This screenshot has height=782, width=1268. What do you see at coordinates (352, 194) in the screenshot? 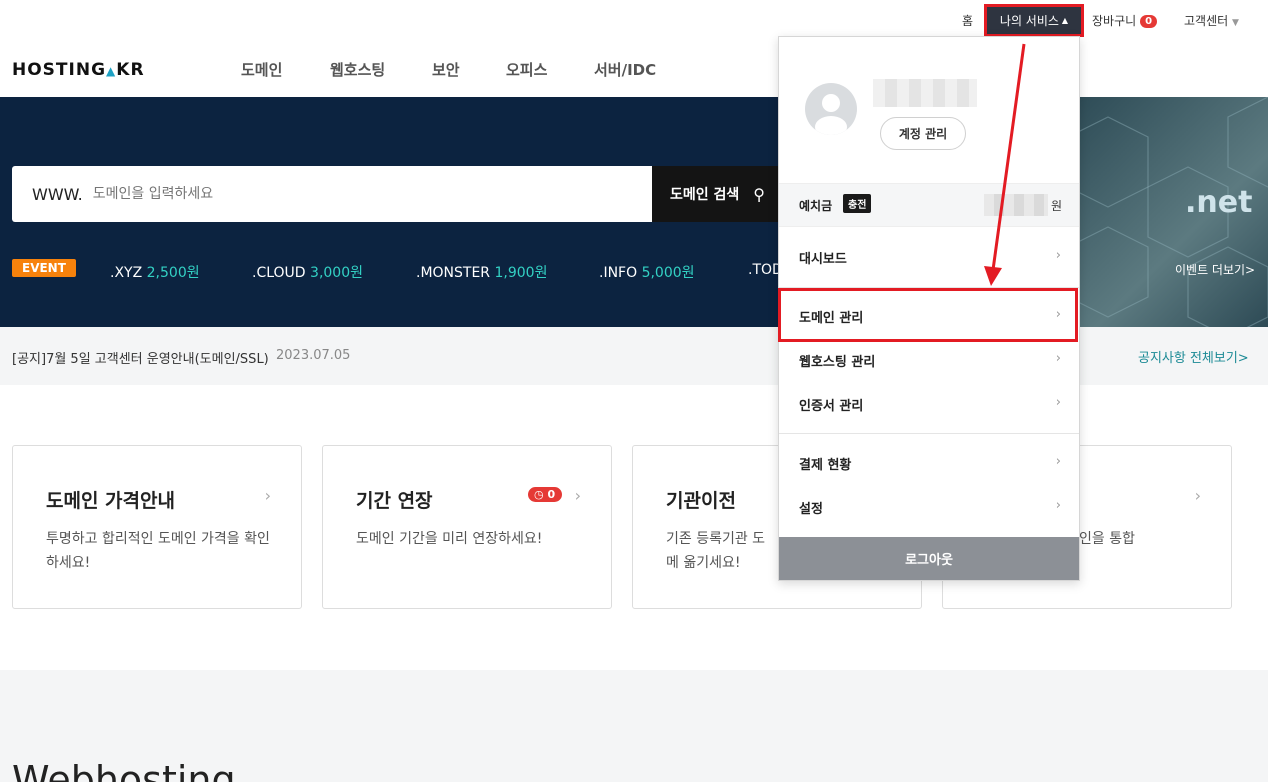
I see `domain-search-input` at bounding box center [352, 194].